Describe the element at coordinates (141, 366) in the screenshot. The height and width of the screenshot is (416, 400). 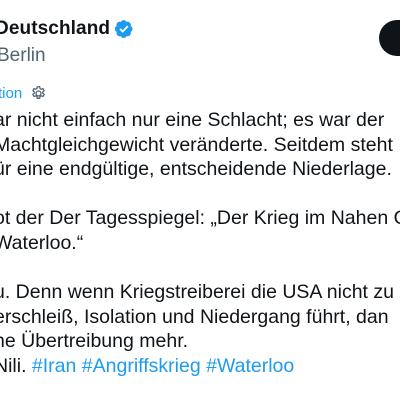
I see `hashtag-link: #Angriffskrieg` at that location.